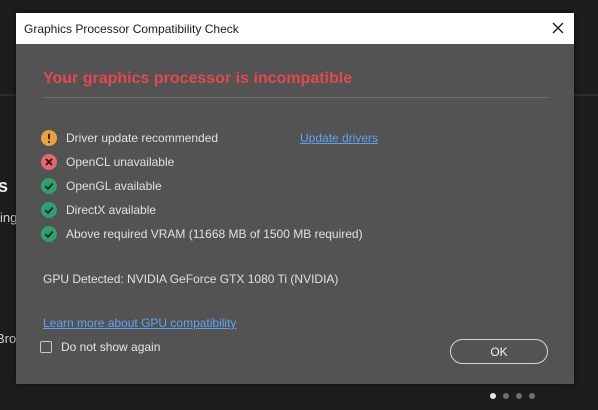 This screenshot has width=598, height=410. What do you see at coordinates (131, 29) in the screenshot?
I see `dialog-title: Graphics Processor Compatibility Check` at bounding box center [131, 29].